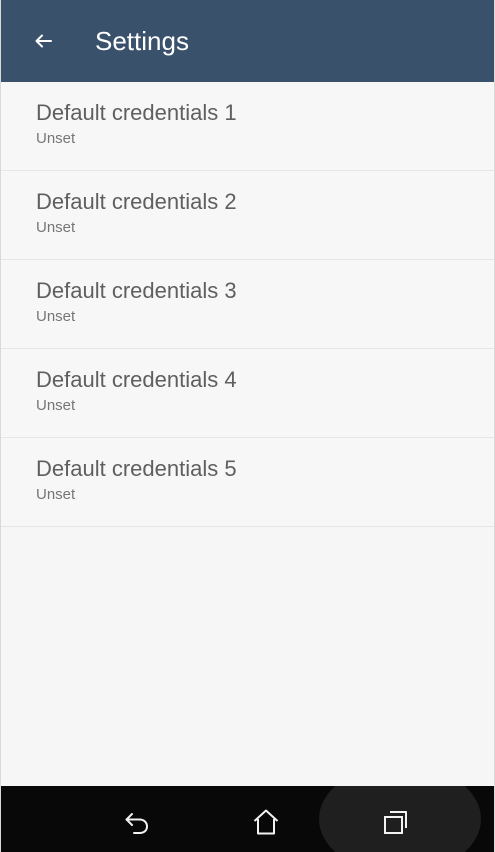  I want to click on app-bar: Settings, so click(247, 41).